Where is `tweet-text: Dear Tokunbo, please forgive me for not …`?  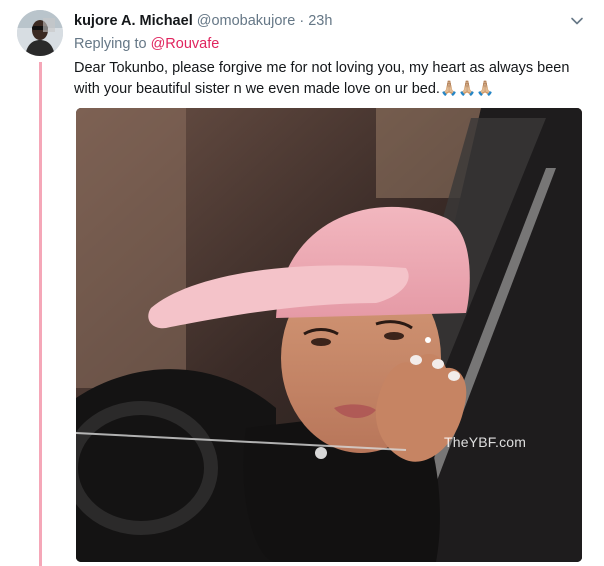 tweet-text: Dear Tokunbo, please forgive me for not … is located at coordinates (324, 79).